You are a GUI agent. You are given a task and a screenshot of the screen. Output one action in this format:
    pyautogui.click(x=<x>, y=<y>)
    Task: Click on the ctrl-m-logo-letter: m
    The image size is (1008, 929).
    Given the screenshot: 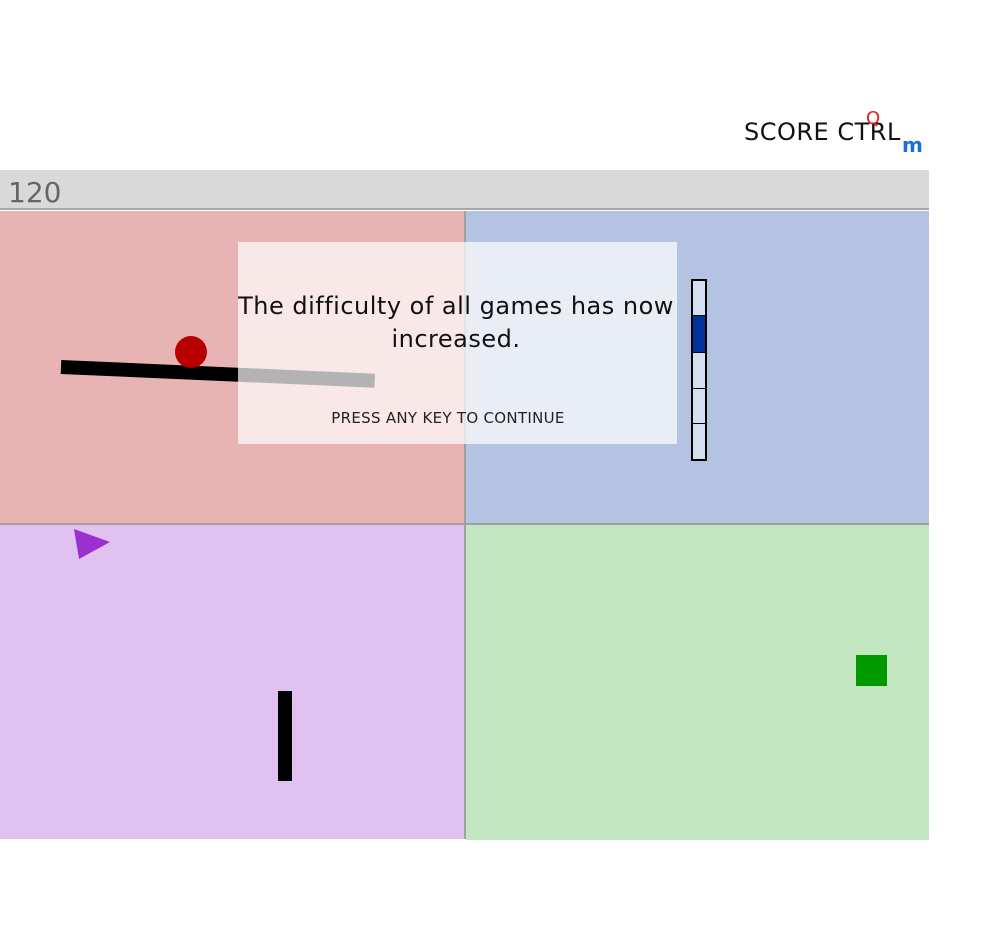 What is the action you would take?
    pyautogui.click(x=912, y=145)
    